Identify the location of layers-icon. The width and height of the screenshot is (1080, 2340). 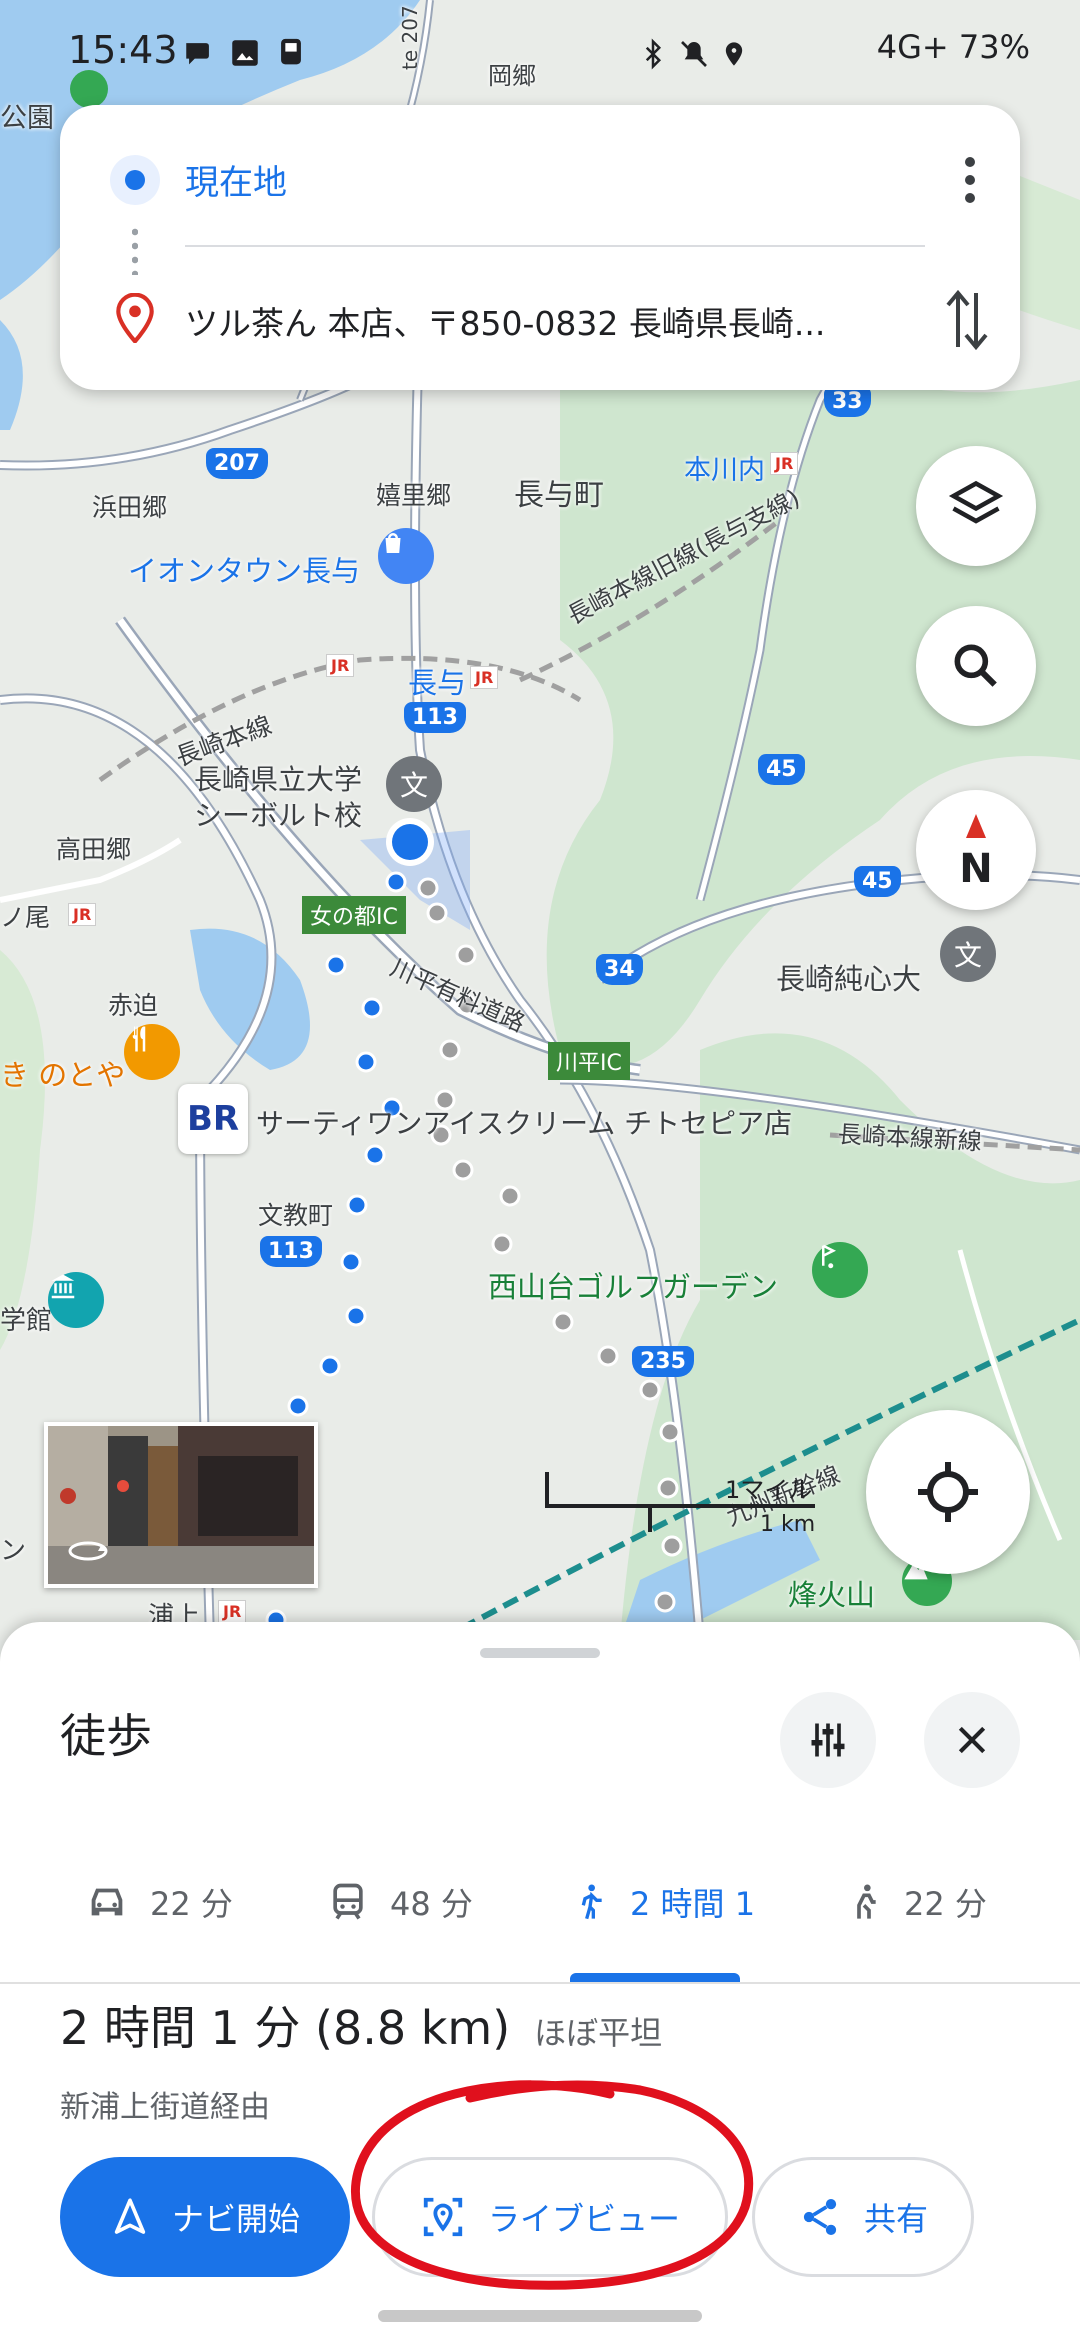
(976, 502).